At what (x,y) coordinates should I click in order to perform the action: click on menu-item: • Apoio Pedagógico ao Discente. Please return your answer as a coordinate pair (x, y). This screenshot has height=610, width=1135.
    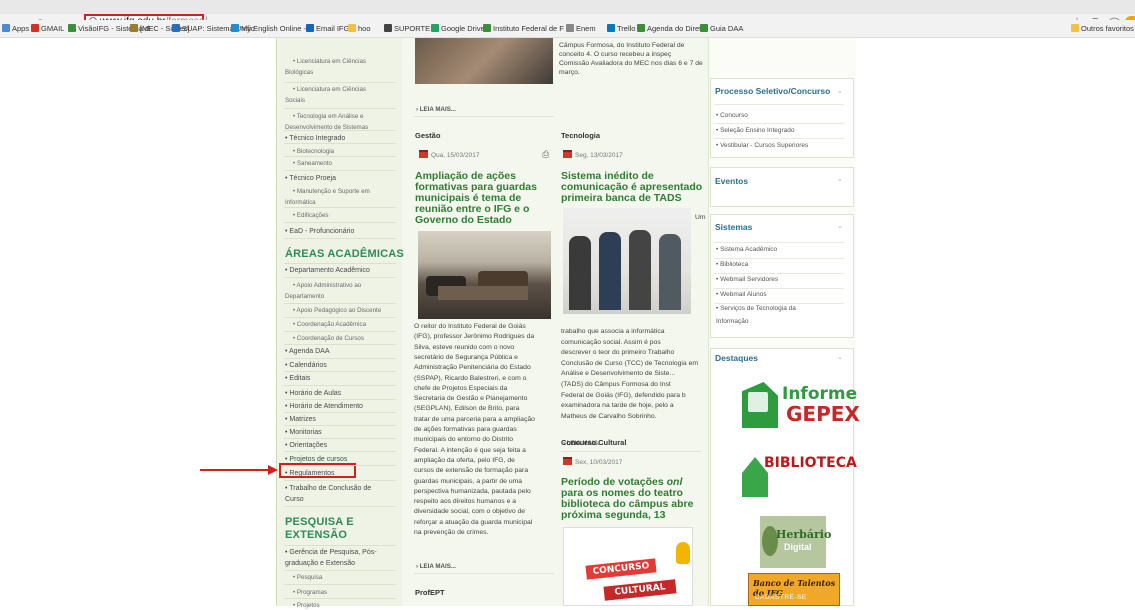
    Looking at the image, I should click on (337, 310).